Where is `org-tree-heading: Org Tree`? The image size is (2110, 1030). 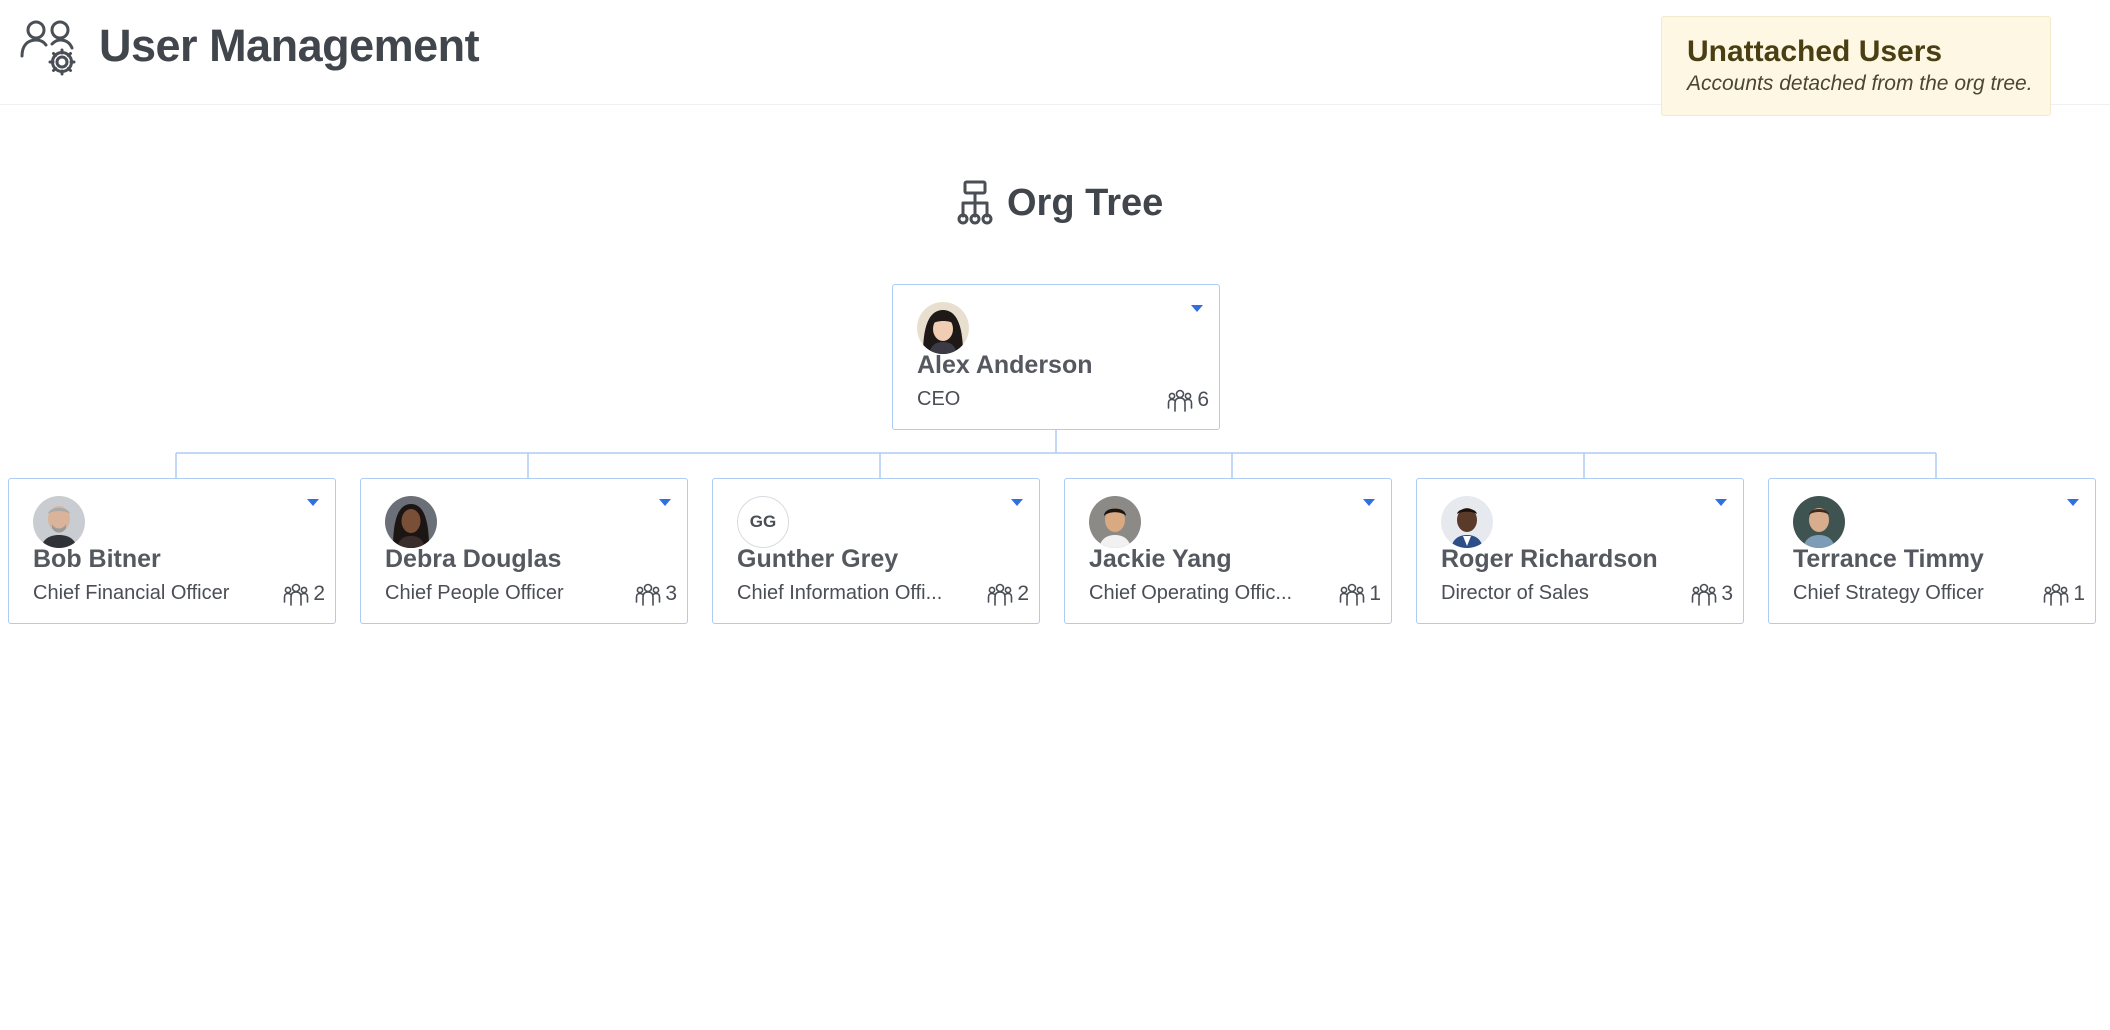
org-tree-heading: Org Tree is located at coordinates (1059, 203).